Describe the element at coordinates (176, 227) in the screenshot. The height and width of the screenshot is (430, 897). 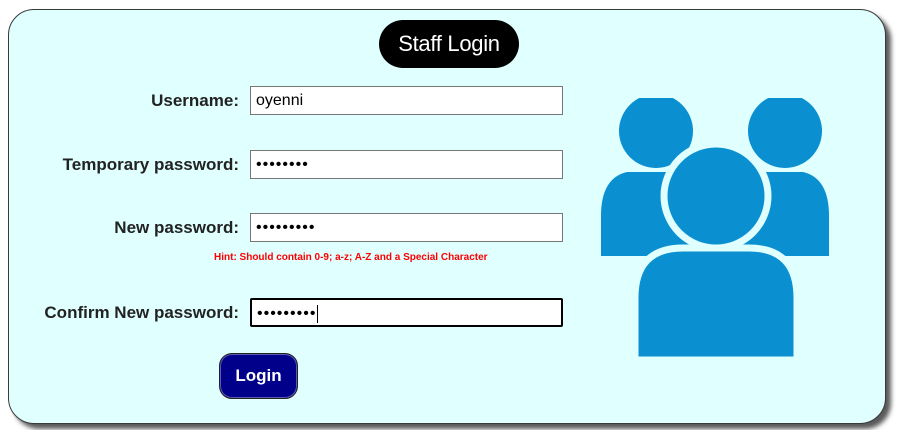
I see `new-password-label: New password:` at that location.